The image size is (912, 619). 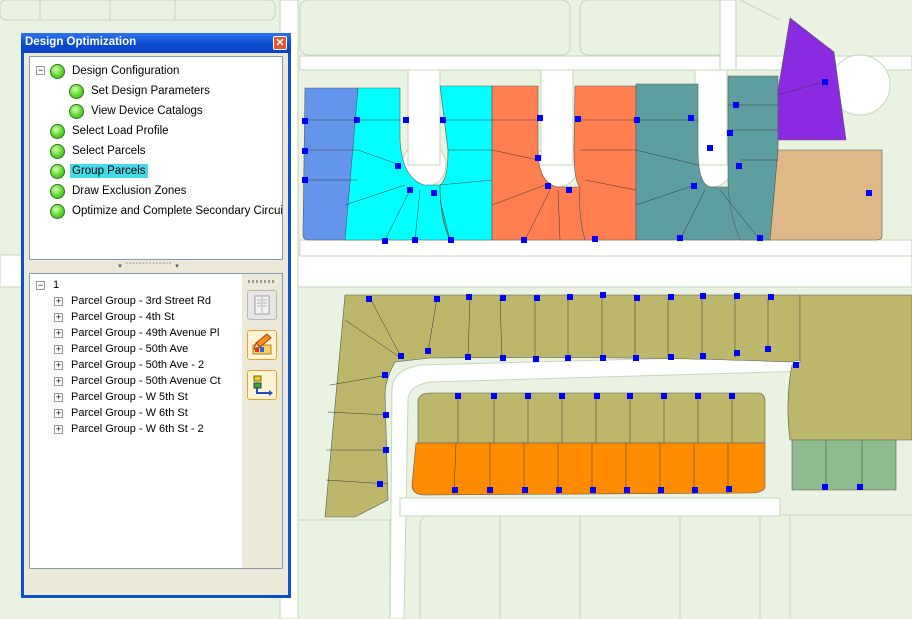 I want to click on document-icon, so click(x=262, y=305).